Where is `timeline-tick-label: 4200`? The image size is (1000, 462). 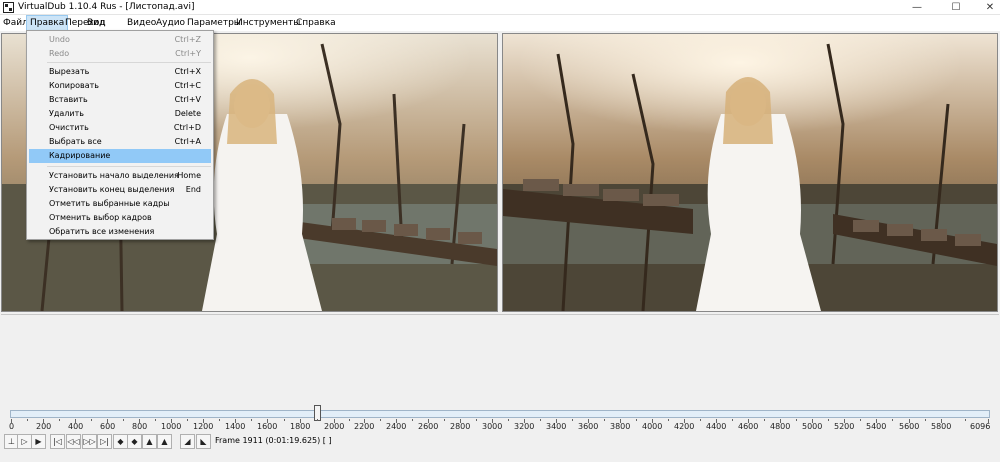 timeline-tick-label: 4200 is located at coordinates (684, 426).